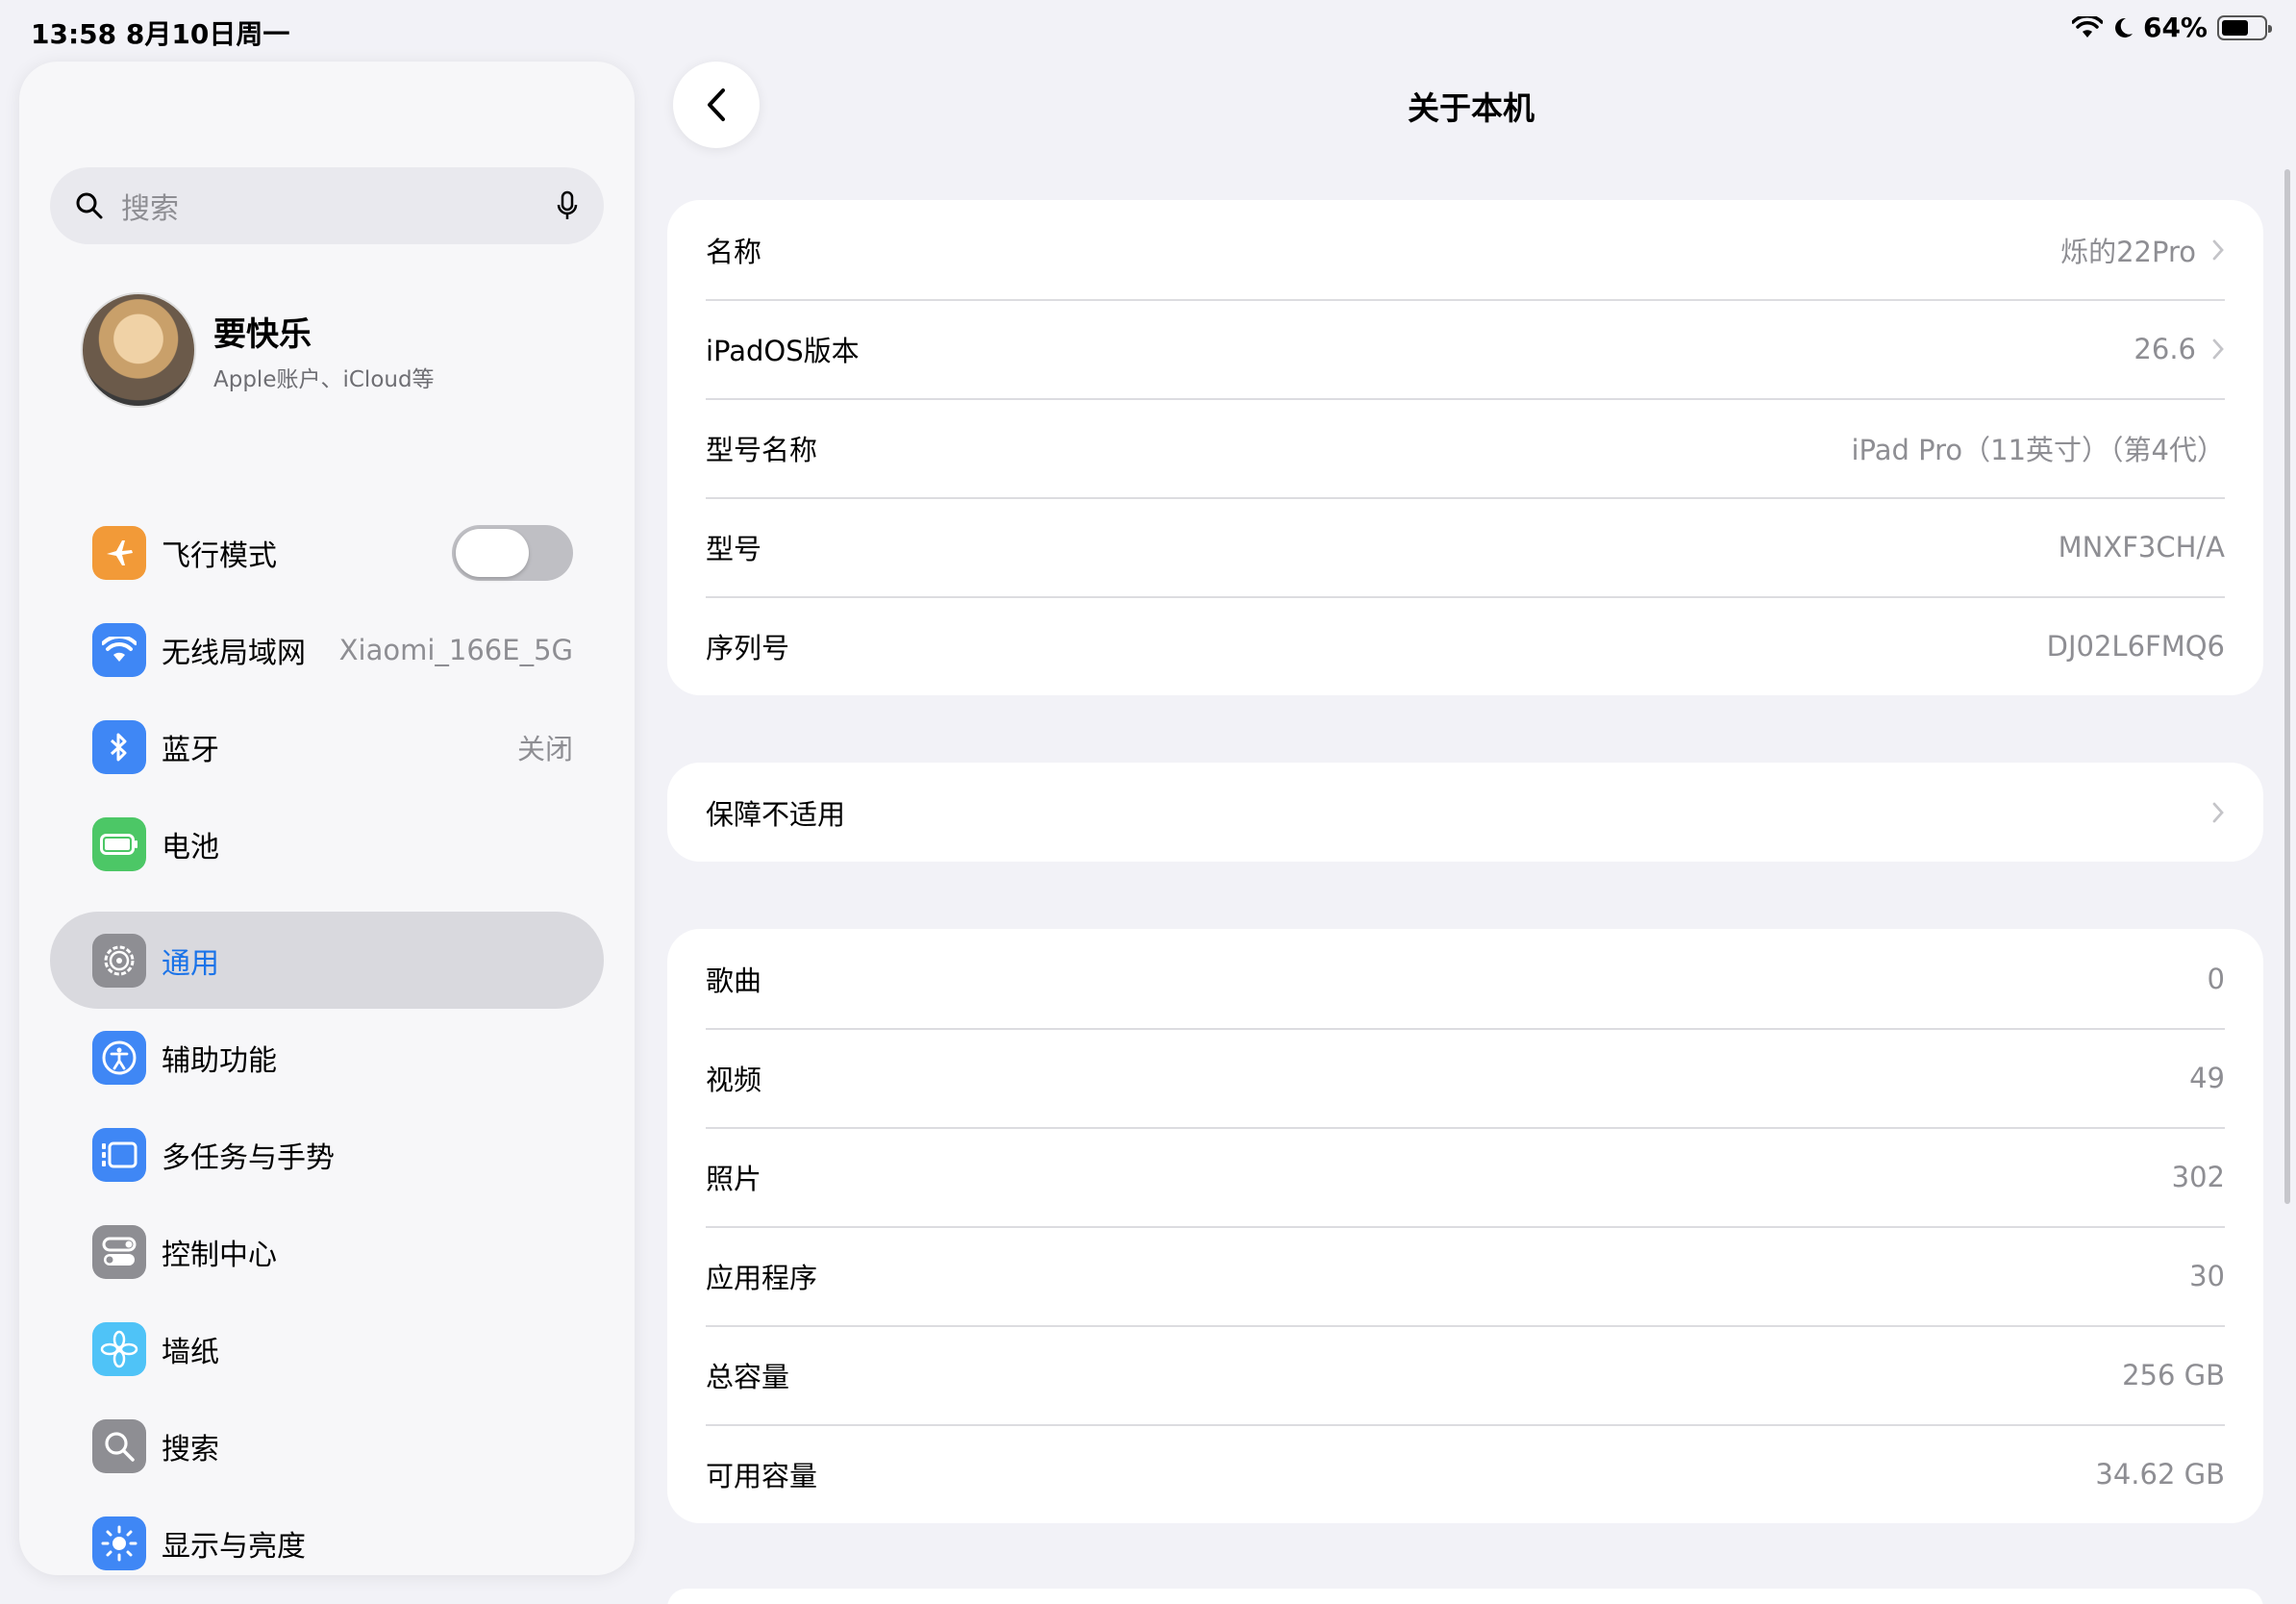  Describe the element at coordinates (2198, 1176) in the screenshot. I see `row-value: 302` at that location.